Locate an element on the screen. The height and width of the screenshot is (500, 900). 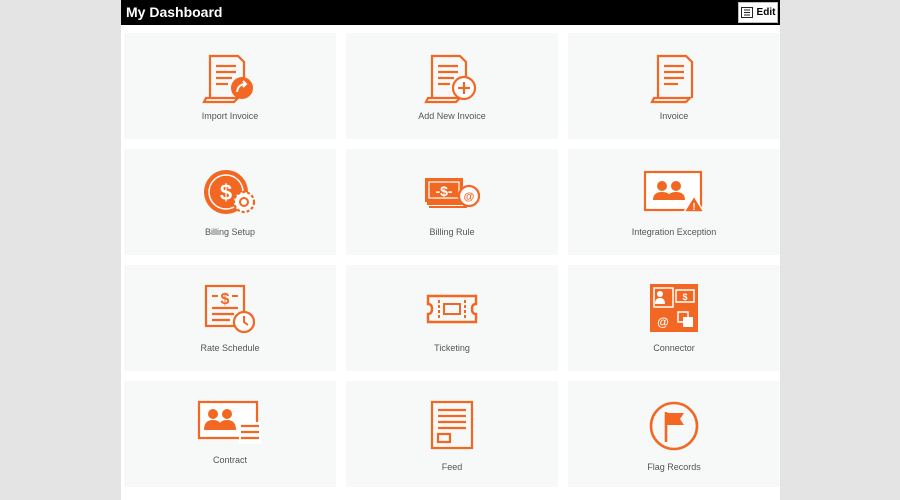
import-invoice-icon is located at coordinates (230, 77).